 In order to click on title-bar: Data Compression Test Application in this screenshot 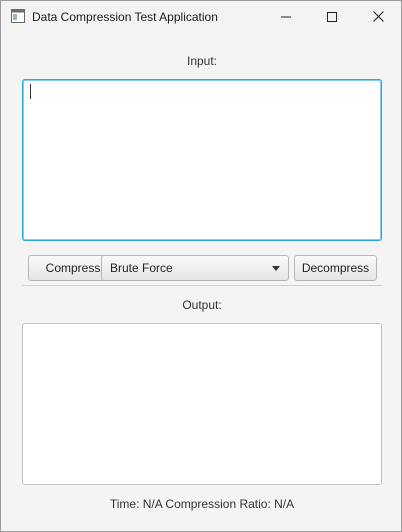, I will do `click(201, 16)`.